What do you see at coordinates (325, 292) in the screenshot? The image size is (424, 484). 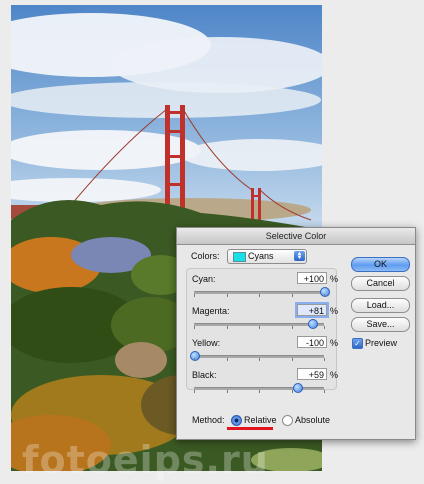 I see `cyan-slider-thumb` at bounding box center [325, 292].